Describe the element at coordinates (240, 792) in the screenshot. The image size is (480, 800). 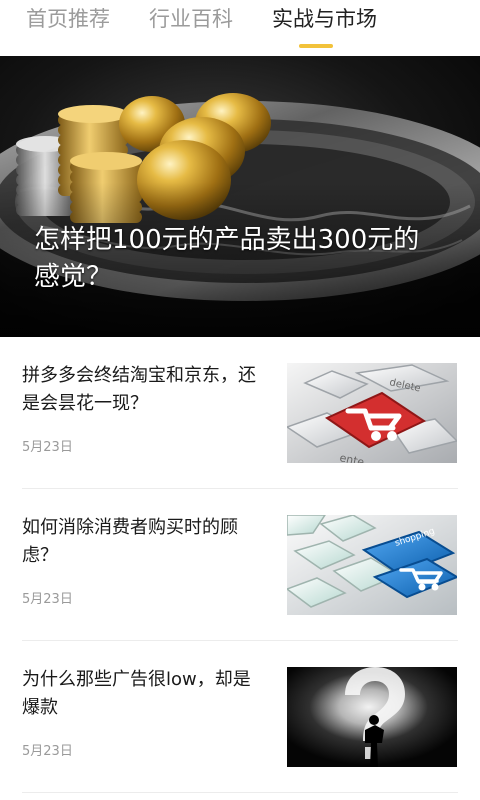
I see `list-divider` at that location.